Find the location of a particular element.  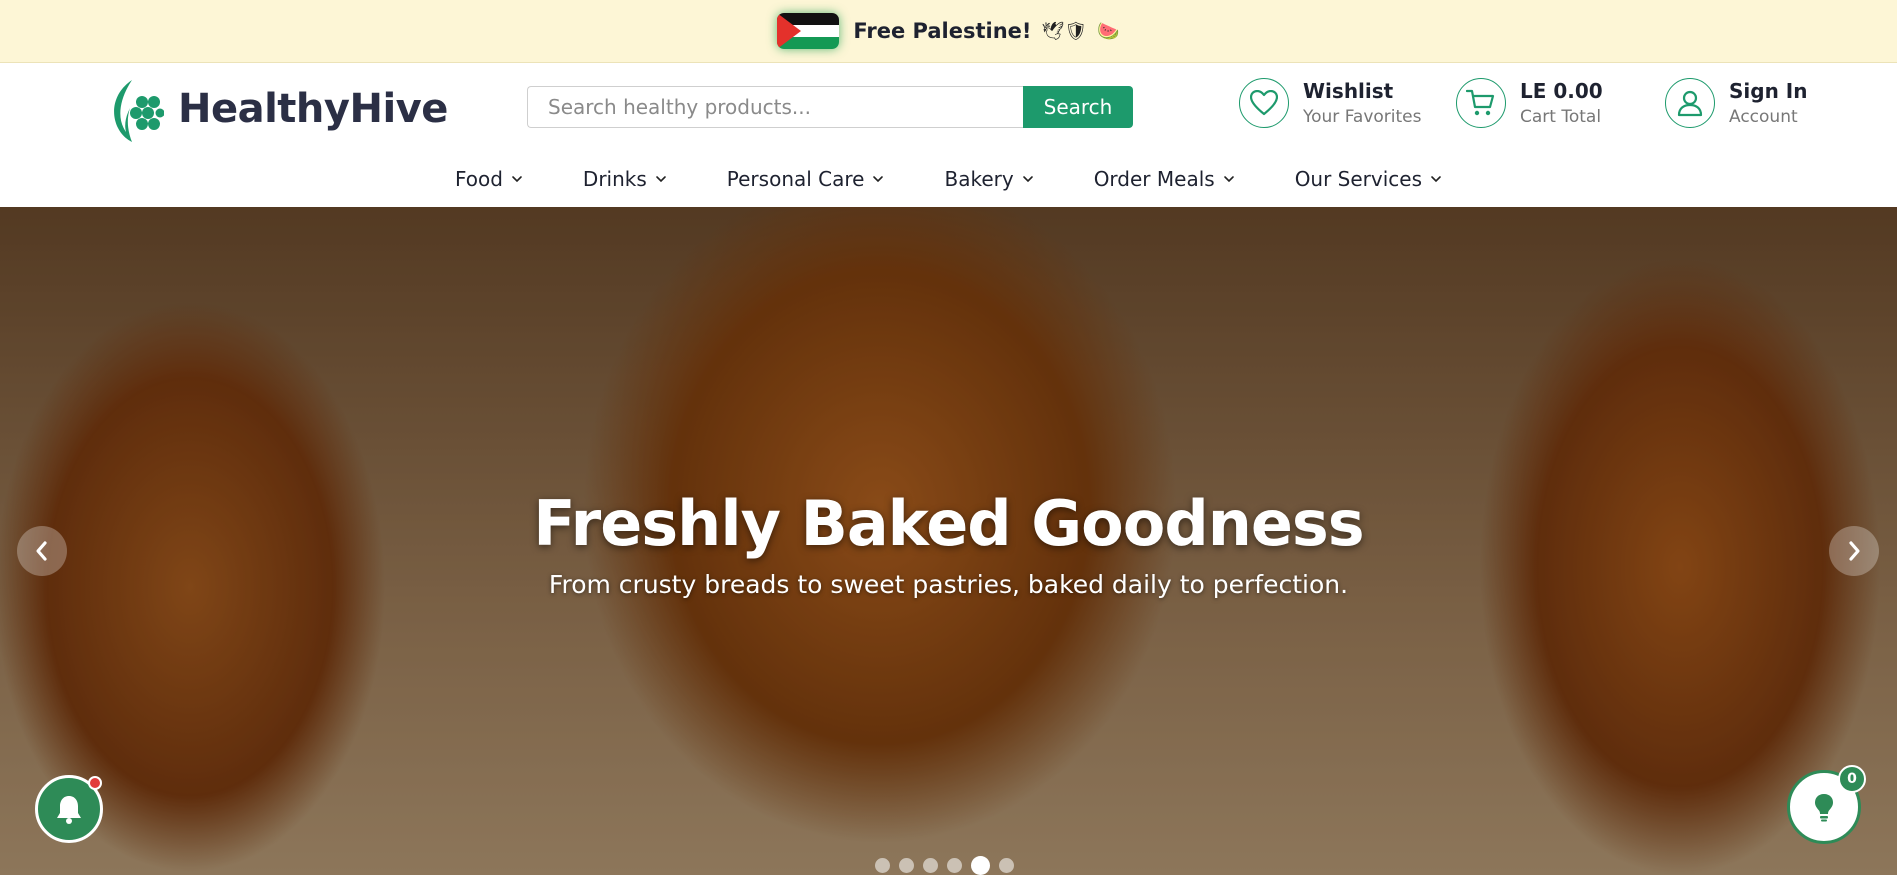

bell-icon is located at coordinates (69, 810).